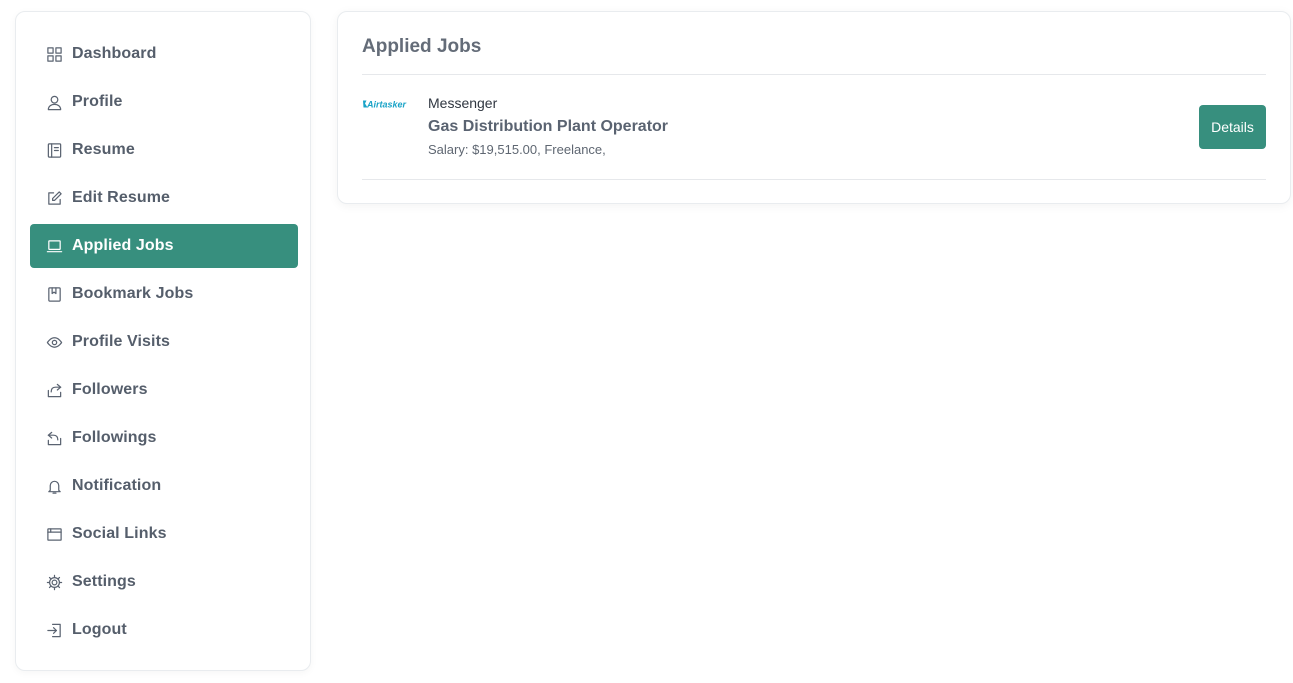 The width and height of the screenshot is (1293, 683). Describe the element at coordinates (164, 54) in the screenshot. I see `sidebar-item-dashboard: Dashboard` at that location.